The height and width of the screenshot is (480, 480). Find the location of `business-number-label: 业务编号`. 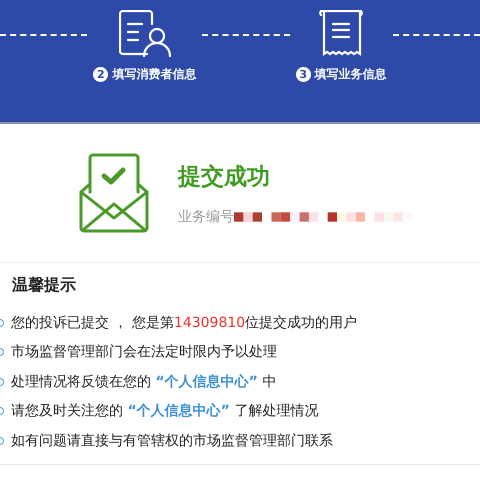

business-number-label: 业务编号 is located at coordinates (206, 217).